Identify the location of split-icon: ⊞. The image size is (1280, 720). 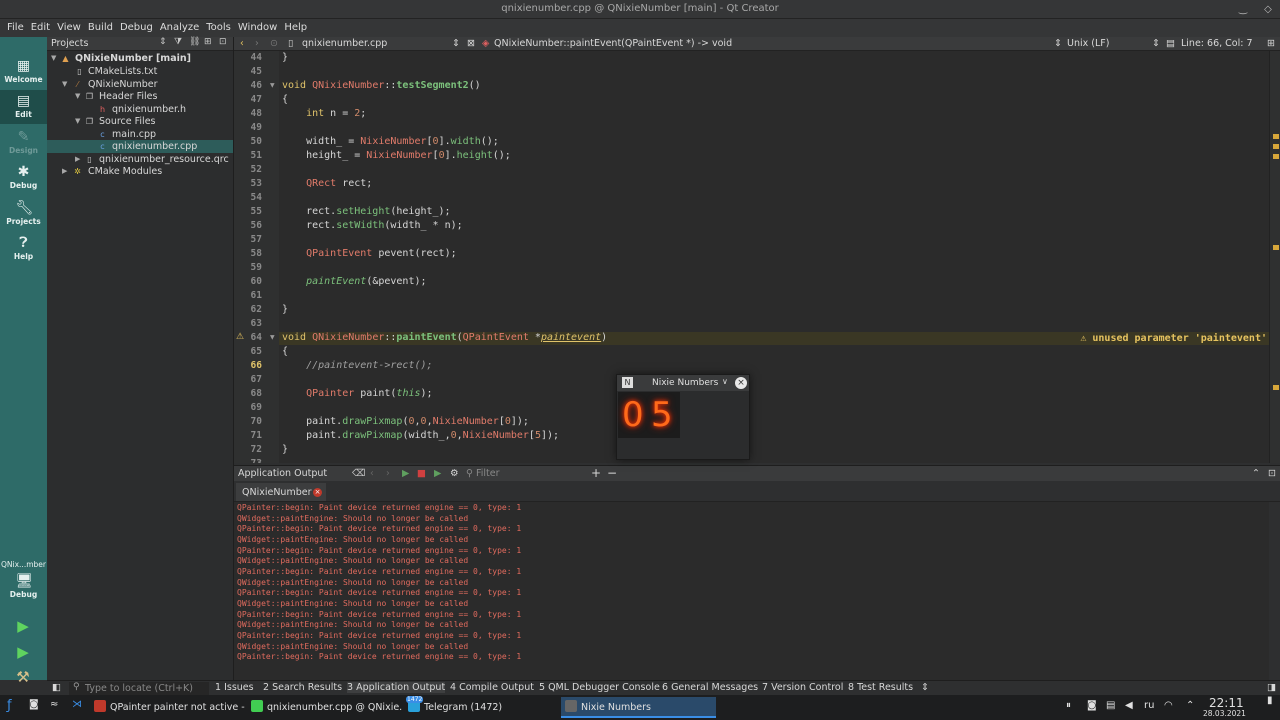
(208, 42).